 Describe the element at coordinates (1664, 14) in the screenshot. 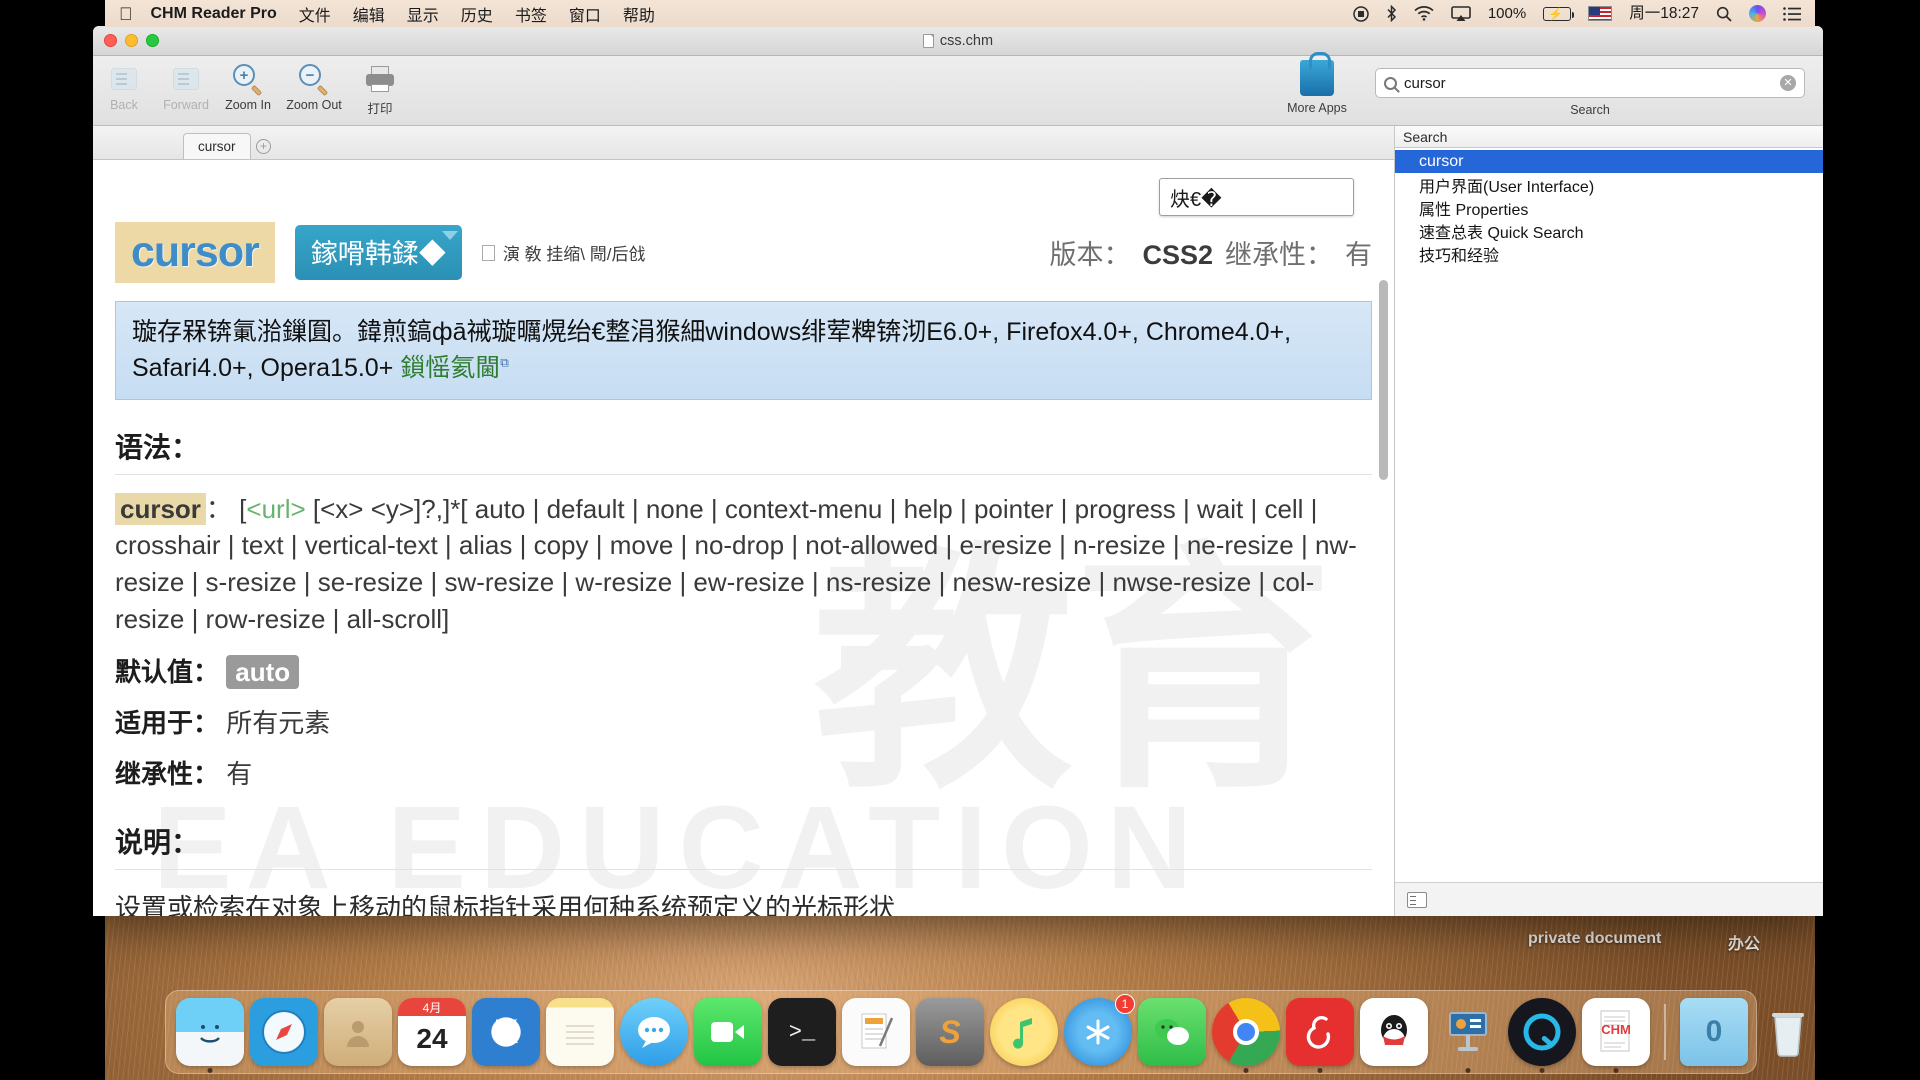

I see `menubar-clock: 周一18:27` at that location.